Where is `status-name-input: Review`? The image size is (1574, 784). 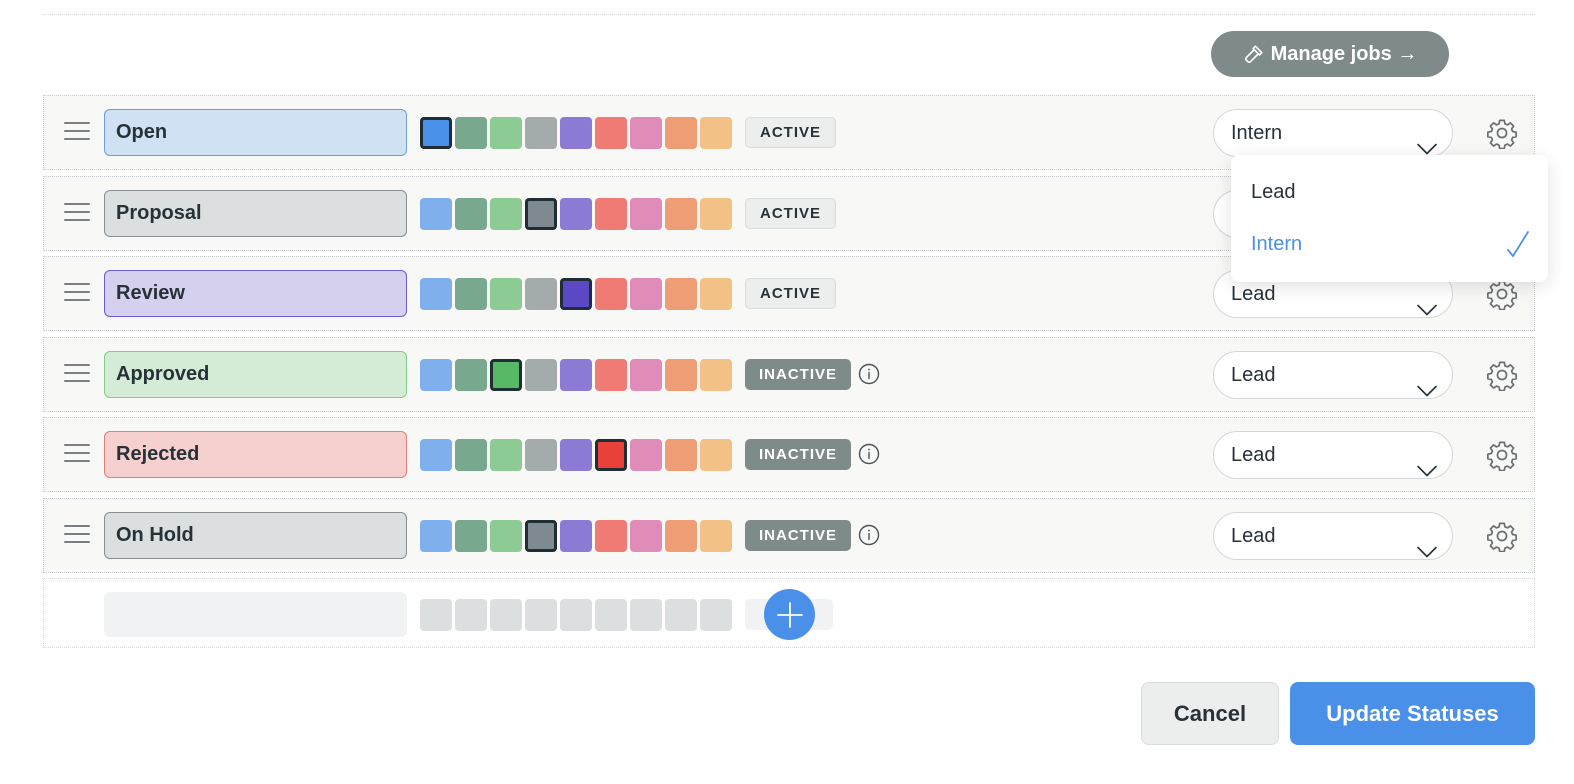
status-name-input: Review is located at coordinates (255, 293).